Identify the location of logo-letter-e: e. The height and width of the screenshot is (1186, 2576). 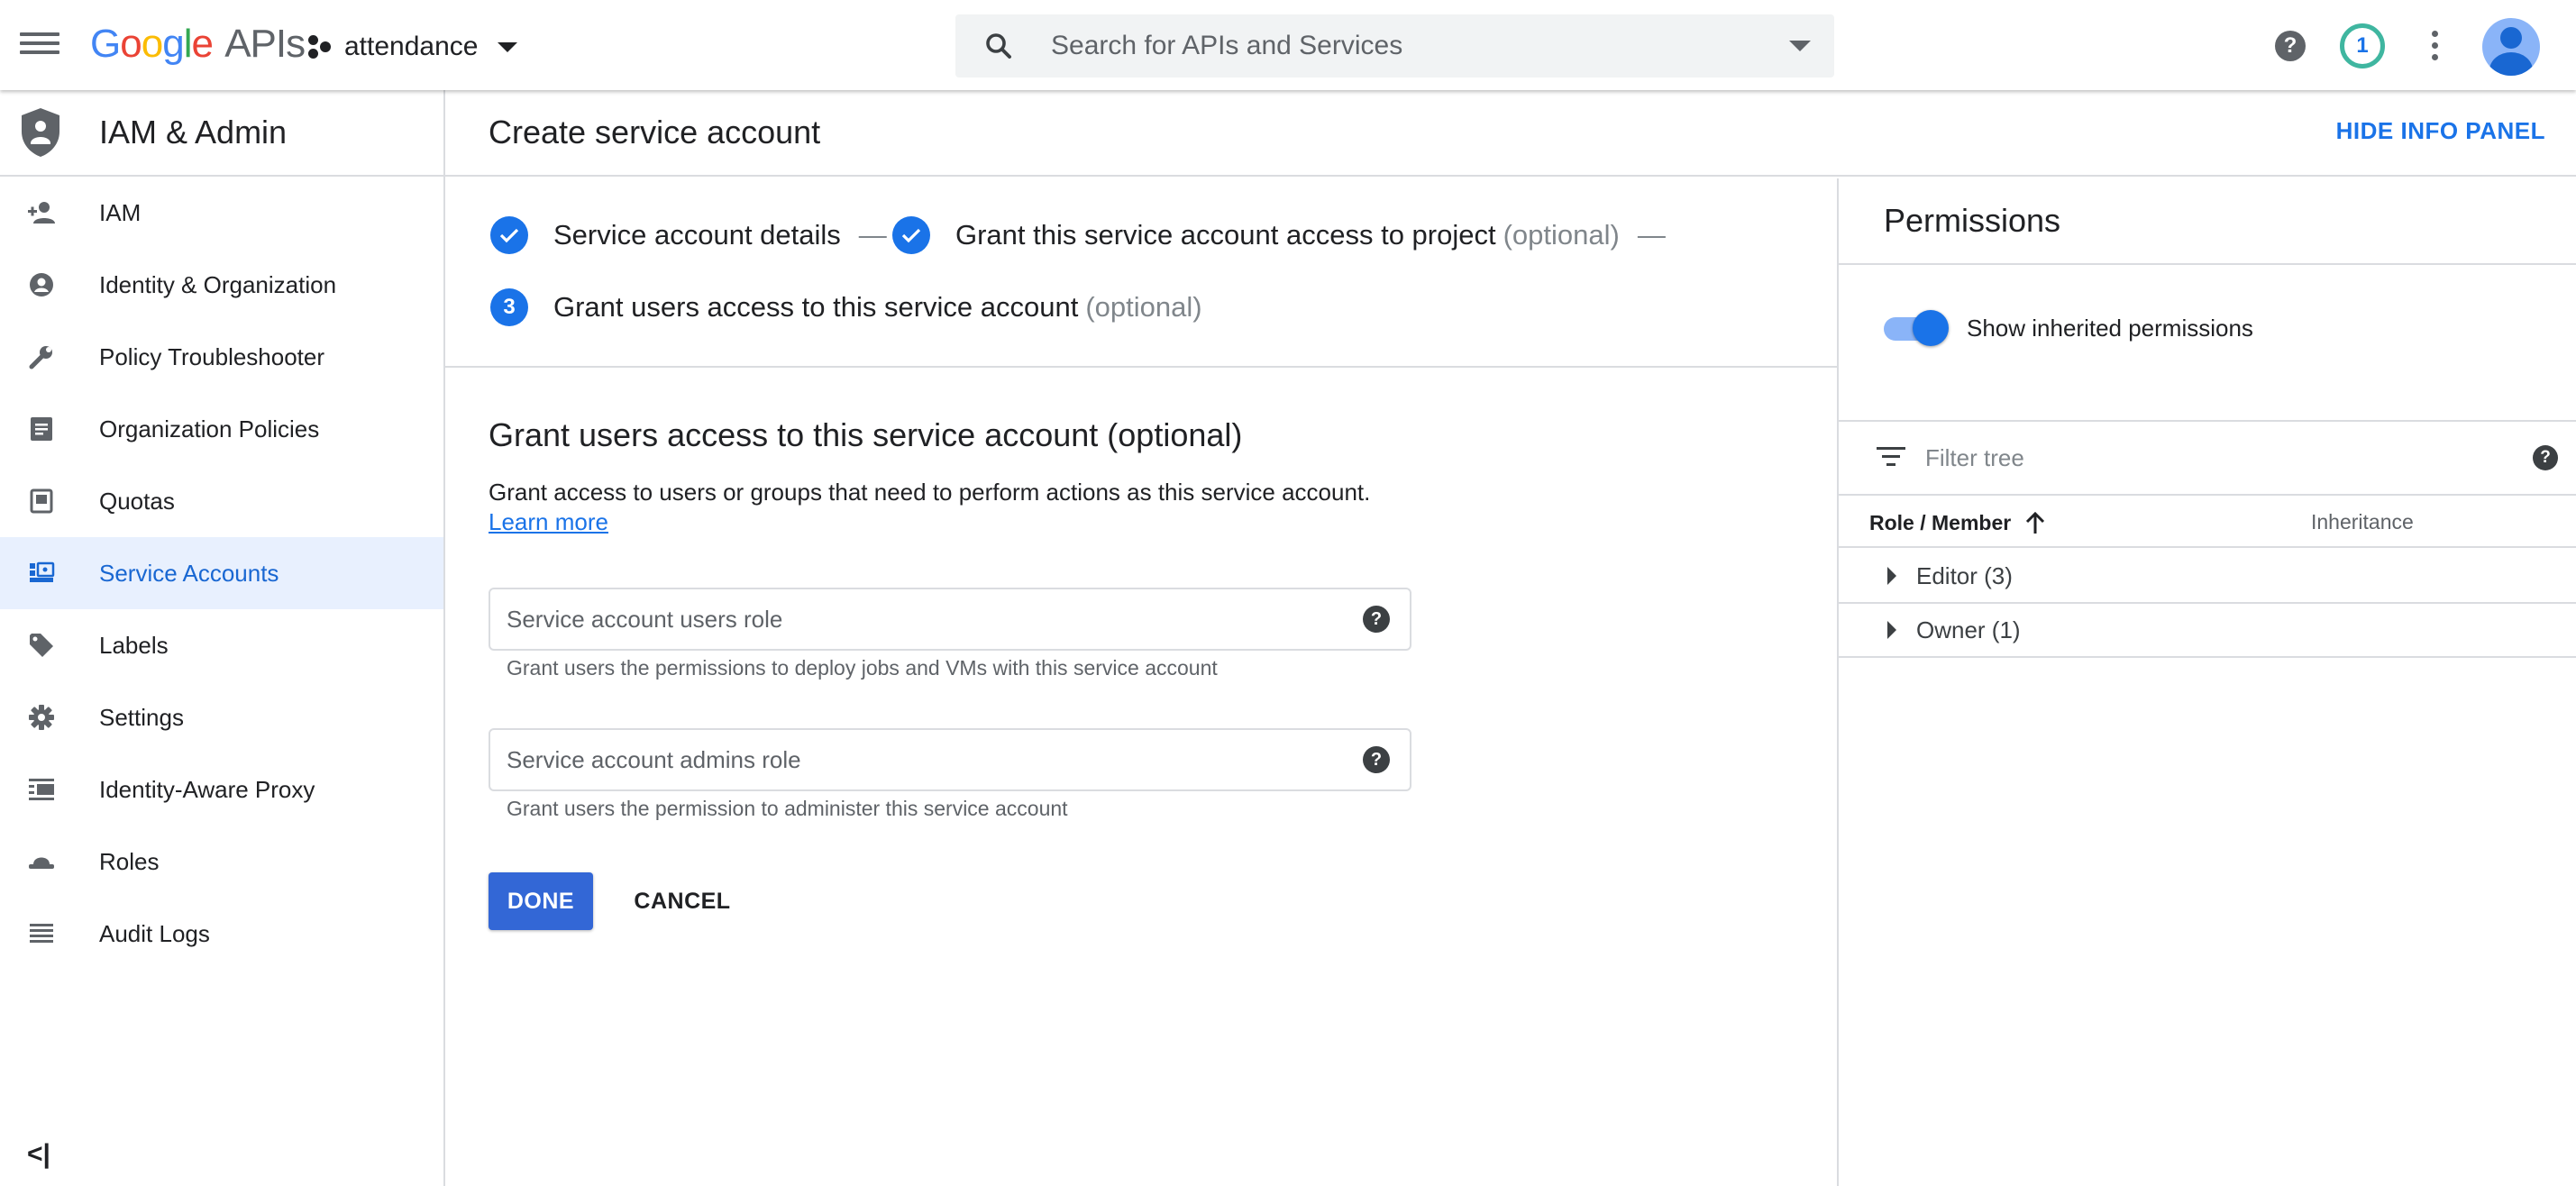
(202, 44).